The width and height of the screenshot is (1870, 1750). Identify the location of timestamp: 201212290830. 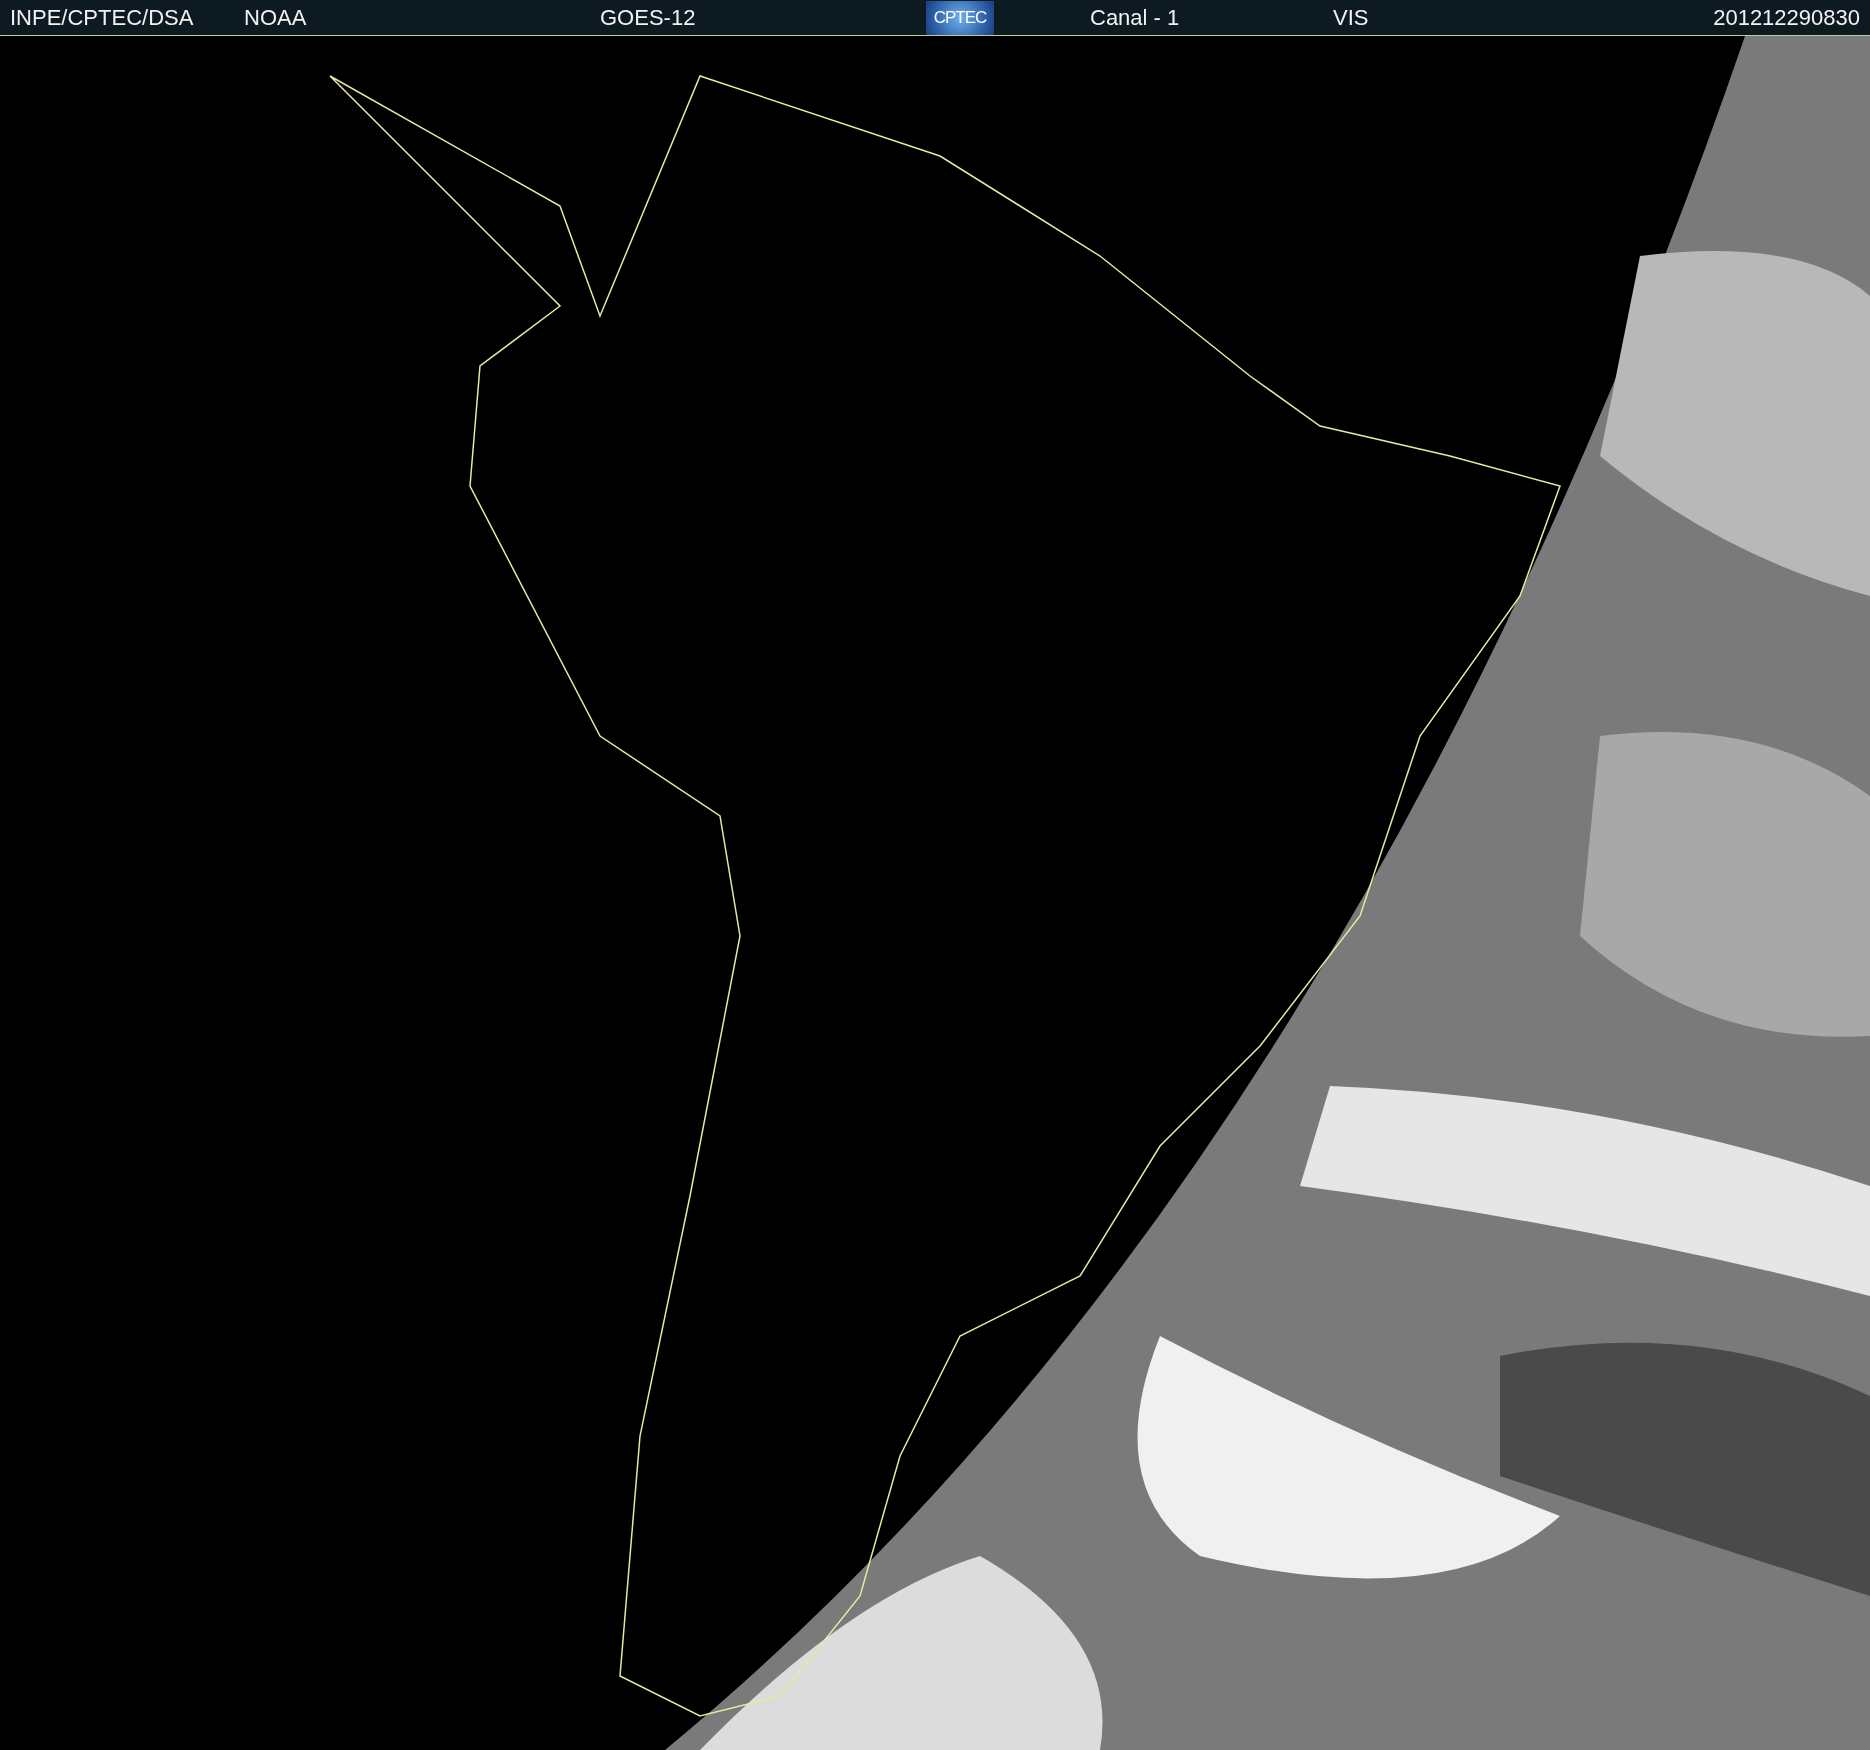
(1786, 17).